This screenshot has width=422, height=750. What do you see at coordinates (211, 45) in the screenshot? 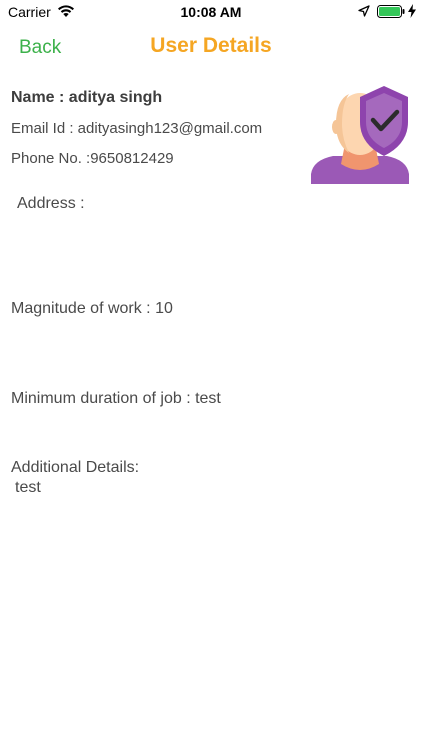
I see `page-title: User Details` at bounding box center [211, 45].